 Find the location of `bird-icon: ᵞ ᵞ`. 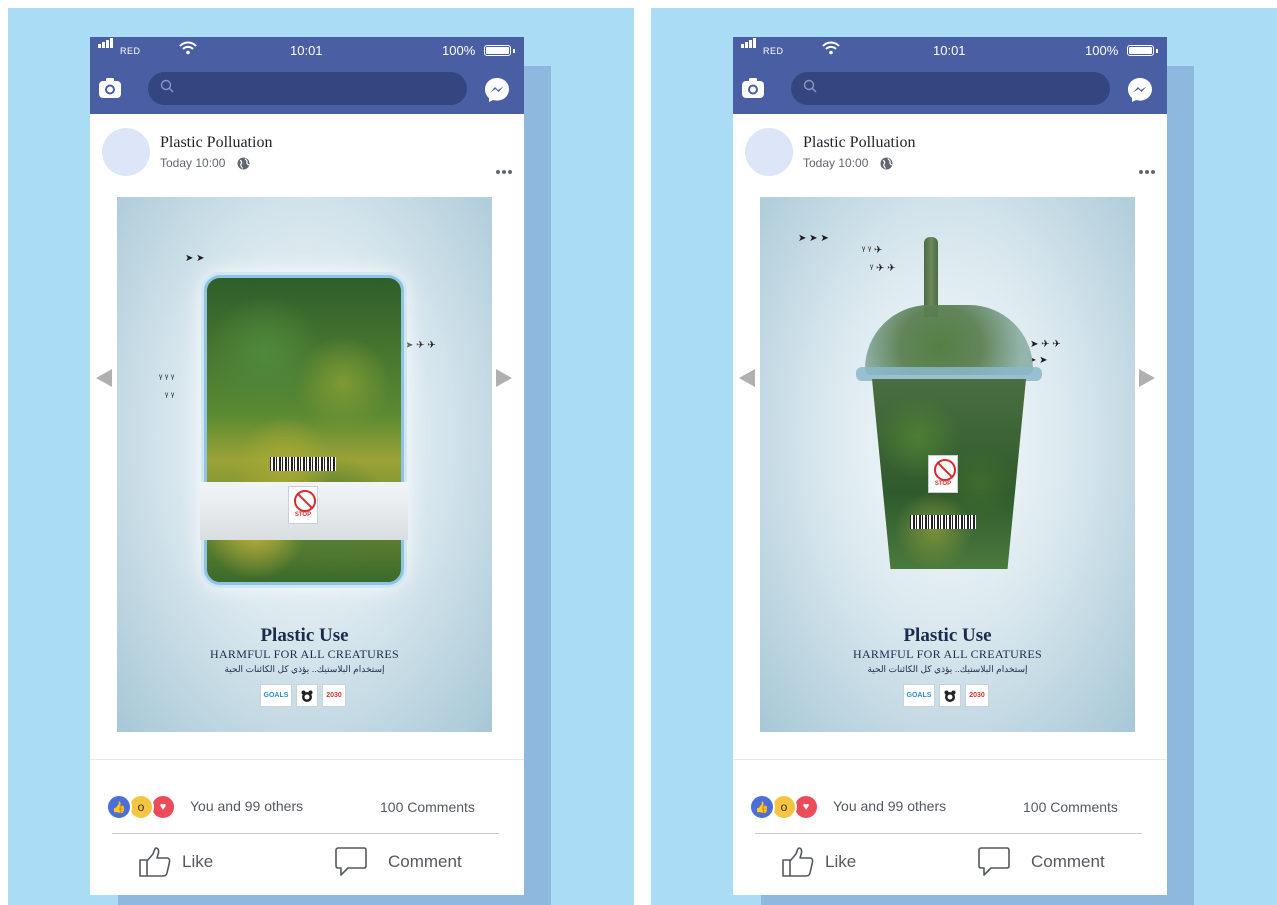

bird-icon: ᵞ ᵞ is located at coordinates (170, 396).